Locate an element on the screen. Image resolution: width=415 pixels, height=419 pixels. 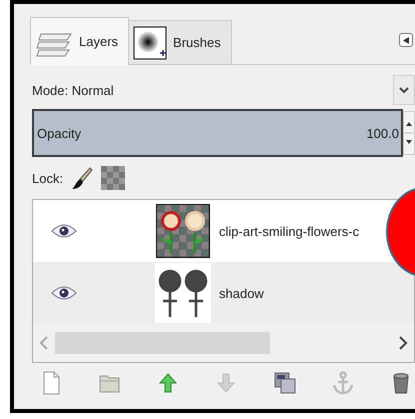
left-triangle-icon is located at coordinates (406, 40).